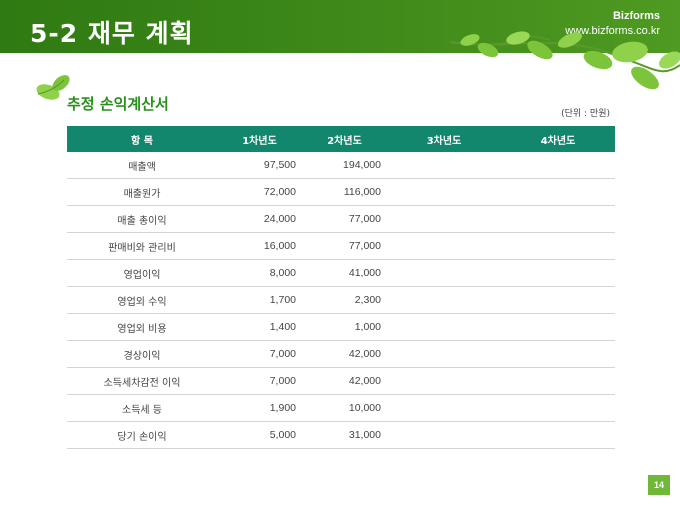  Describe the element at coordinates (142, 139) in the screenshot. I see `header-item: 항 목` at that location.